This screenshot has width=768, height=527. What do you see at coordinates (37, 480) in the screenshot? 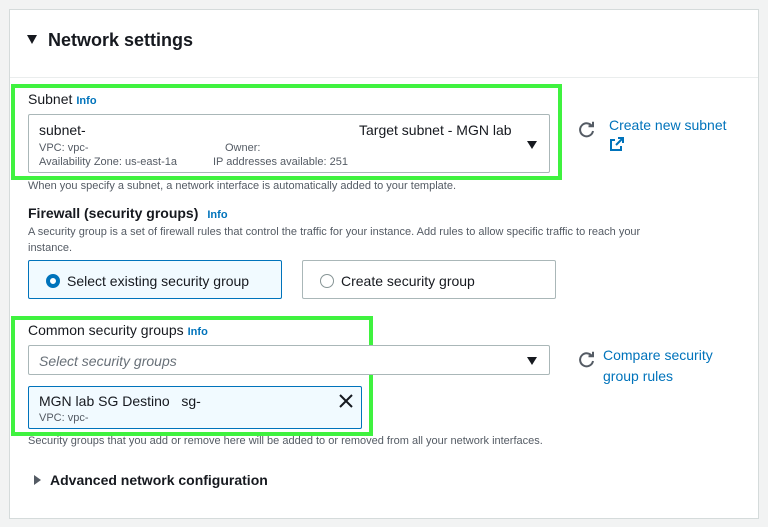
I see `caret-right-icon` at bounding box center [37, 480].